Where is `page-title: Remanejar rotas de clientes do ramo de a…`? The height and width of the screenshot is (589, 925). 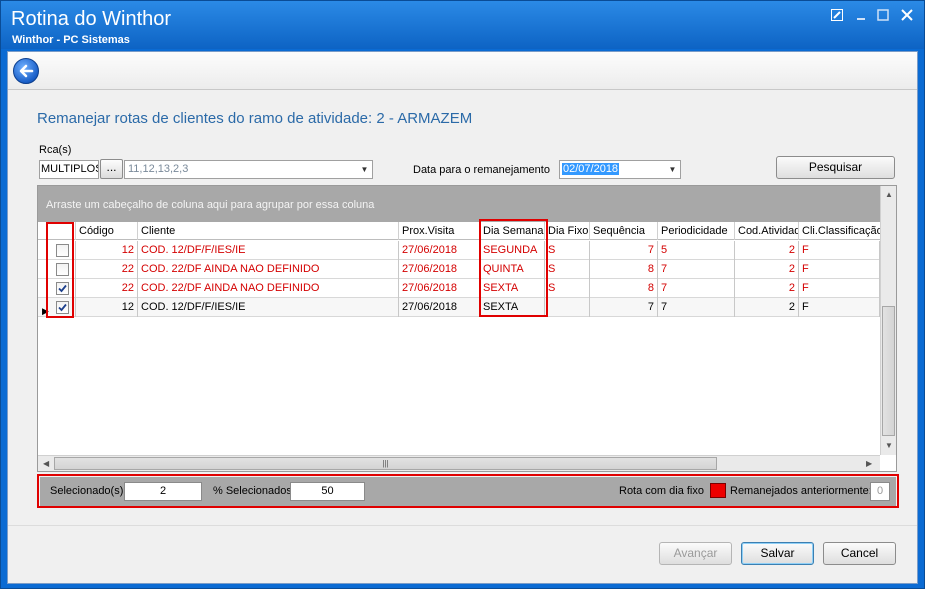
page-title: Remanejar rotas de clientes do ramo de a… is located at coordinates (255, 118).